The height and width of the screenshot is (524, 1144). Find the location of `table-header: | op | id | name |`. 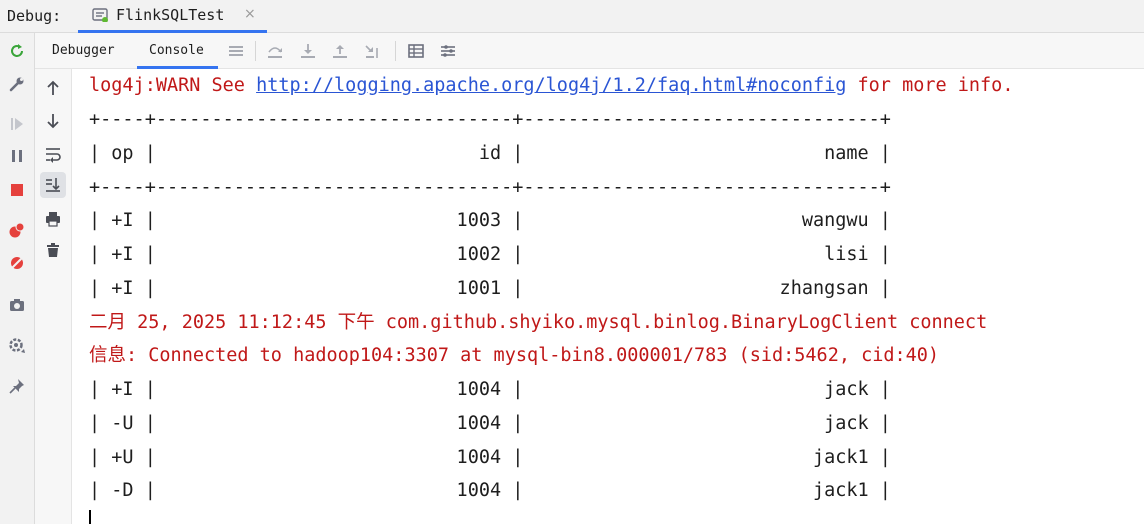

table-header: | op | id | name | is located at coordinates (490, 153).